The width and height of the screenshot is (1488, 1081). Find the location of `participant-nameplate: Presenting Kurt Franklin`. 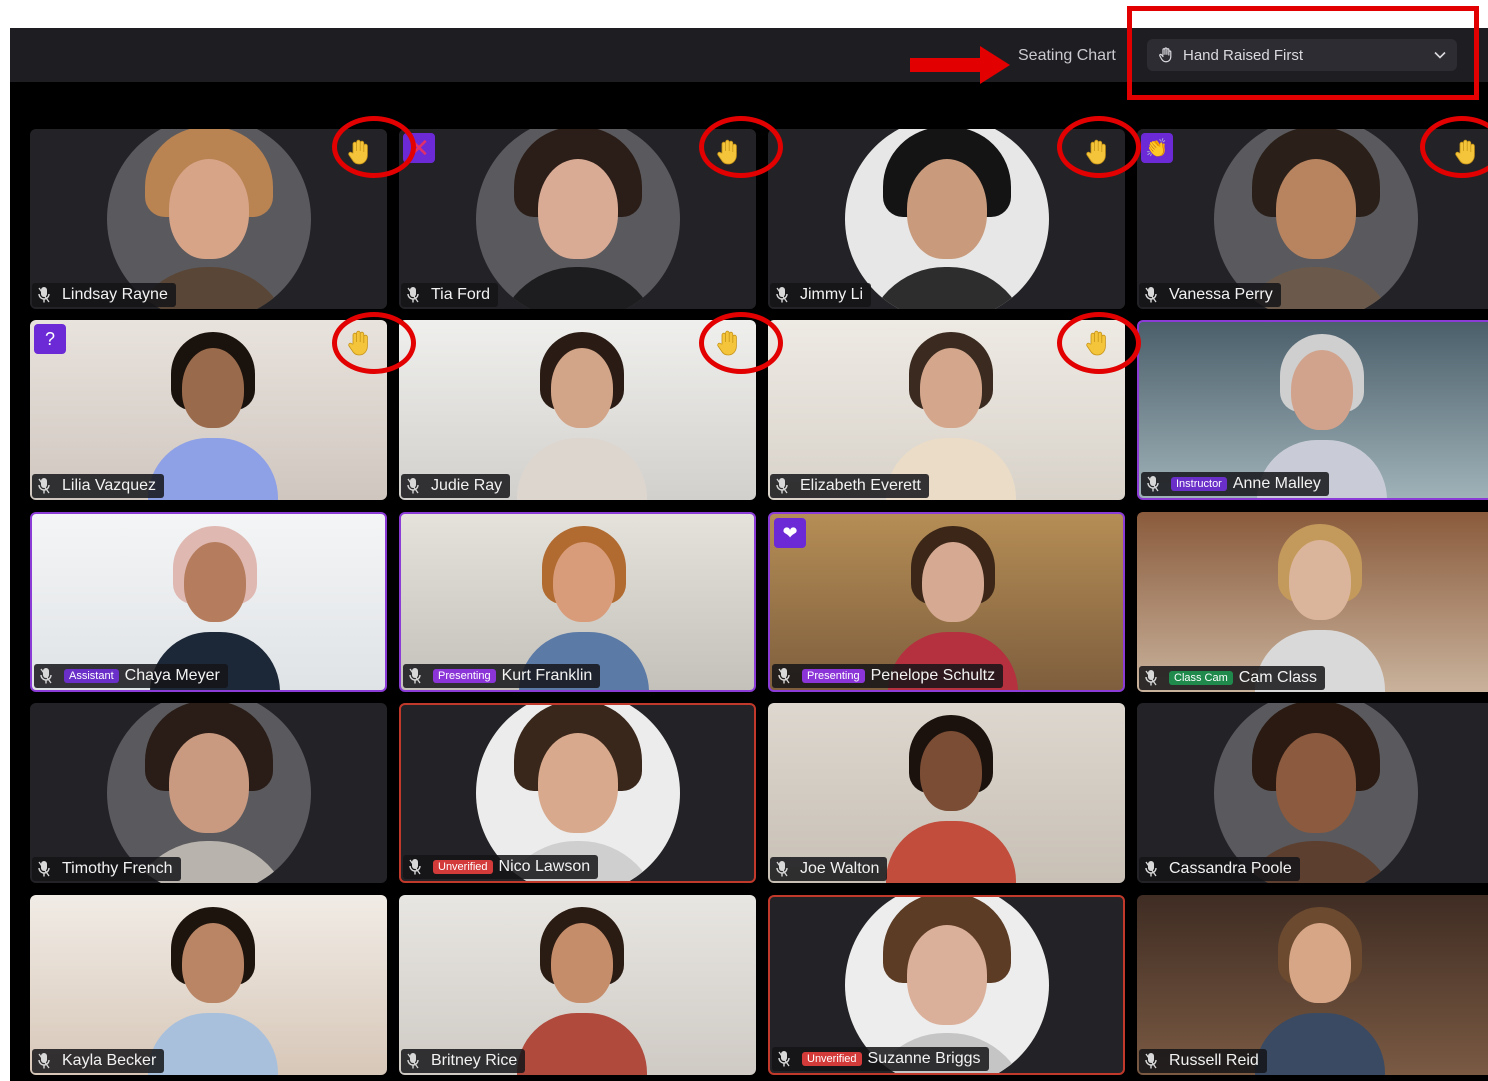

participant-nameplate: Presenting Kurt Franklin is located at coordinates (502, 676).